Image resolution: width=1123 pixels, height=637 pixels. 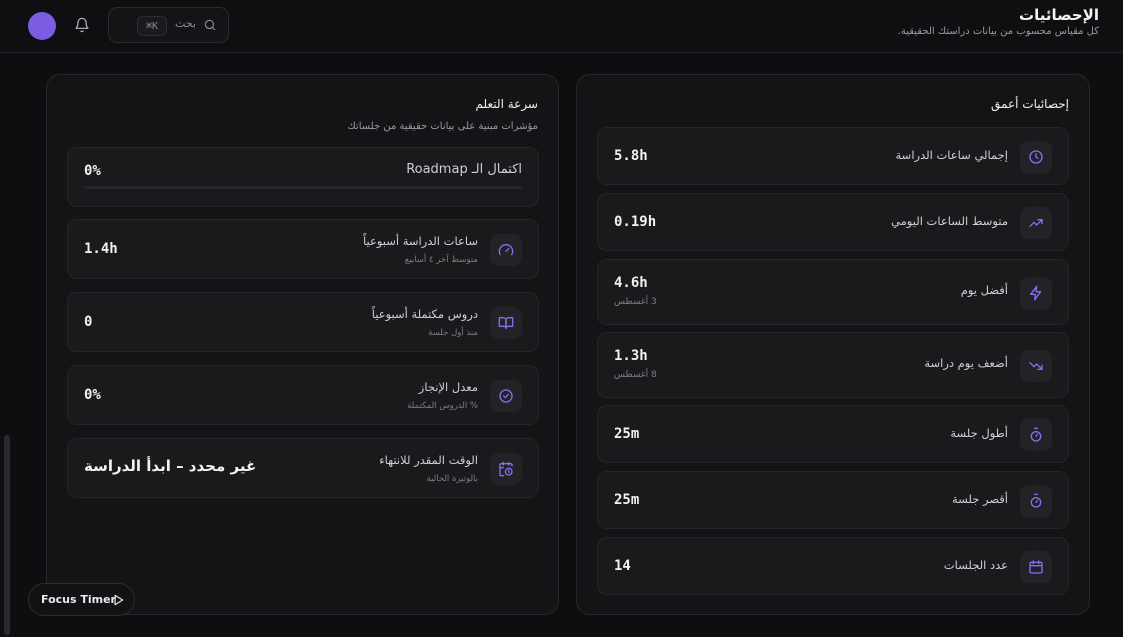 What do you see at coordinates (833, 566) in the screenshot?
I see `stat-row: 14 عدد الجلسات` at bounding box center [833, 566].